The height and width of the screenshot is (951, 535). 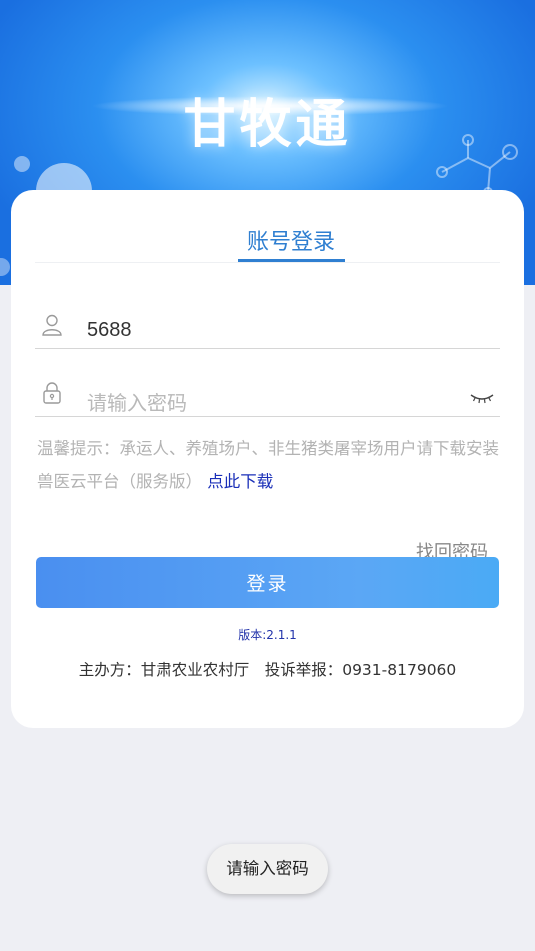 I want to click on user-icon, so click(x=52, y=325).